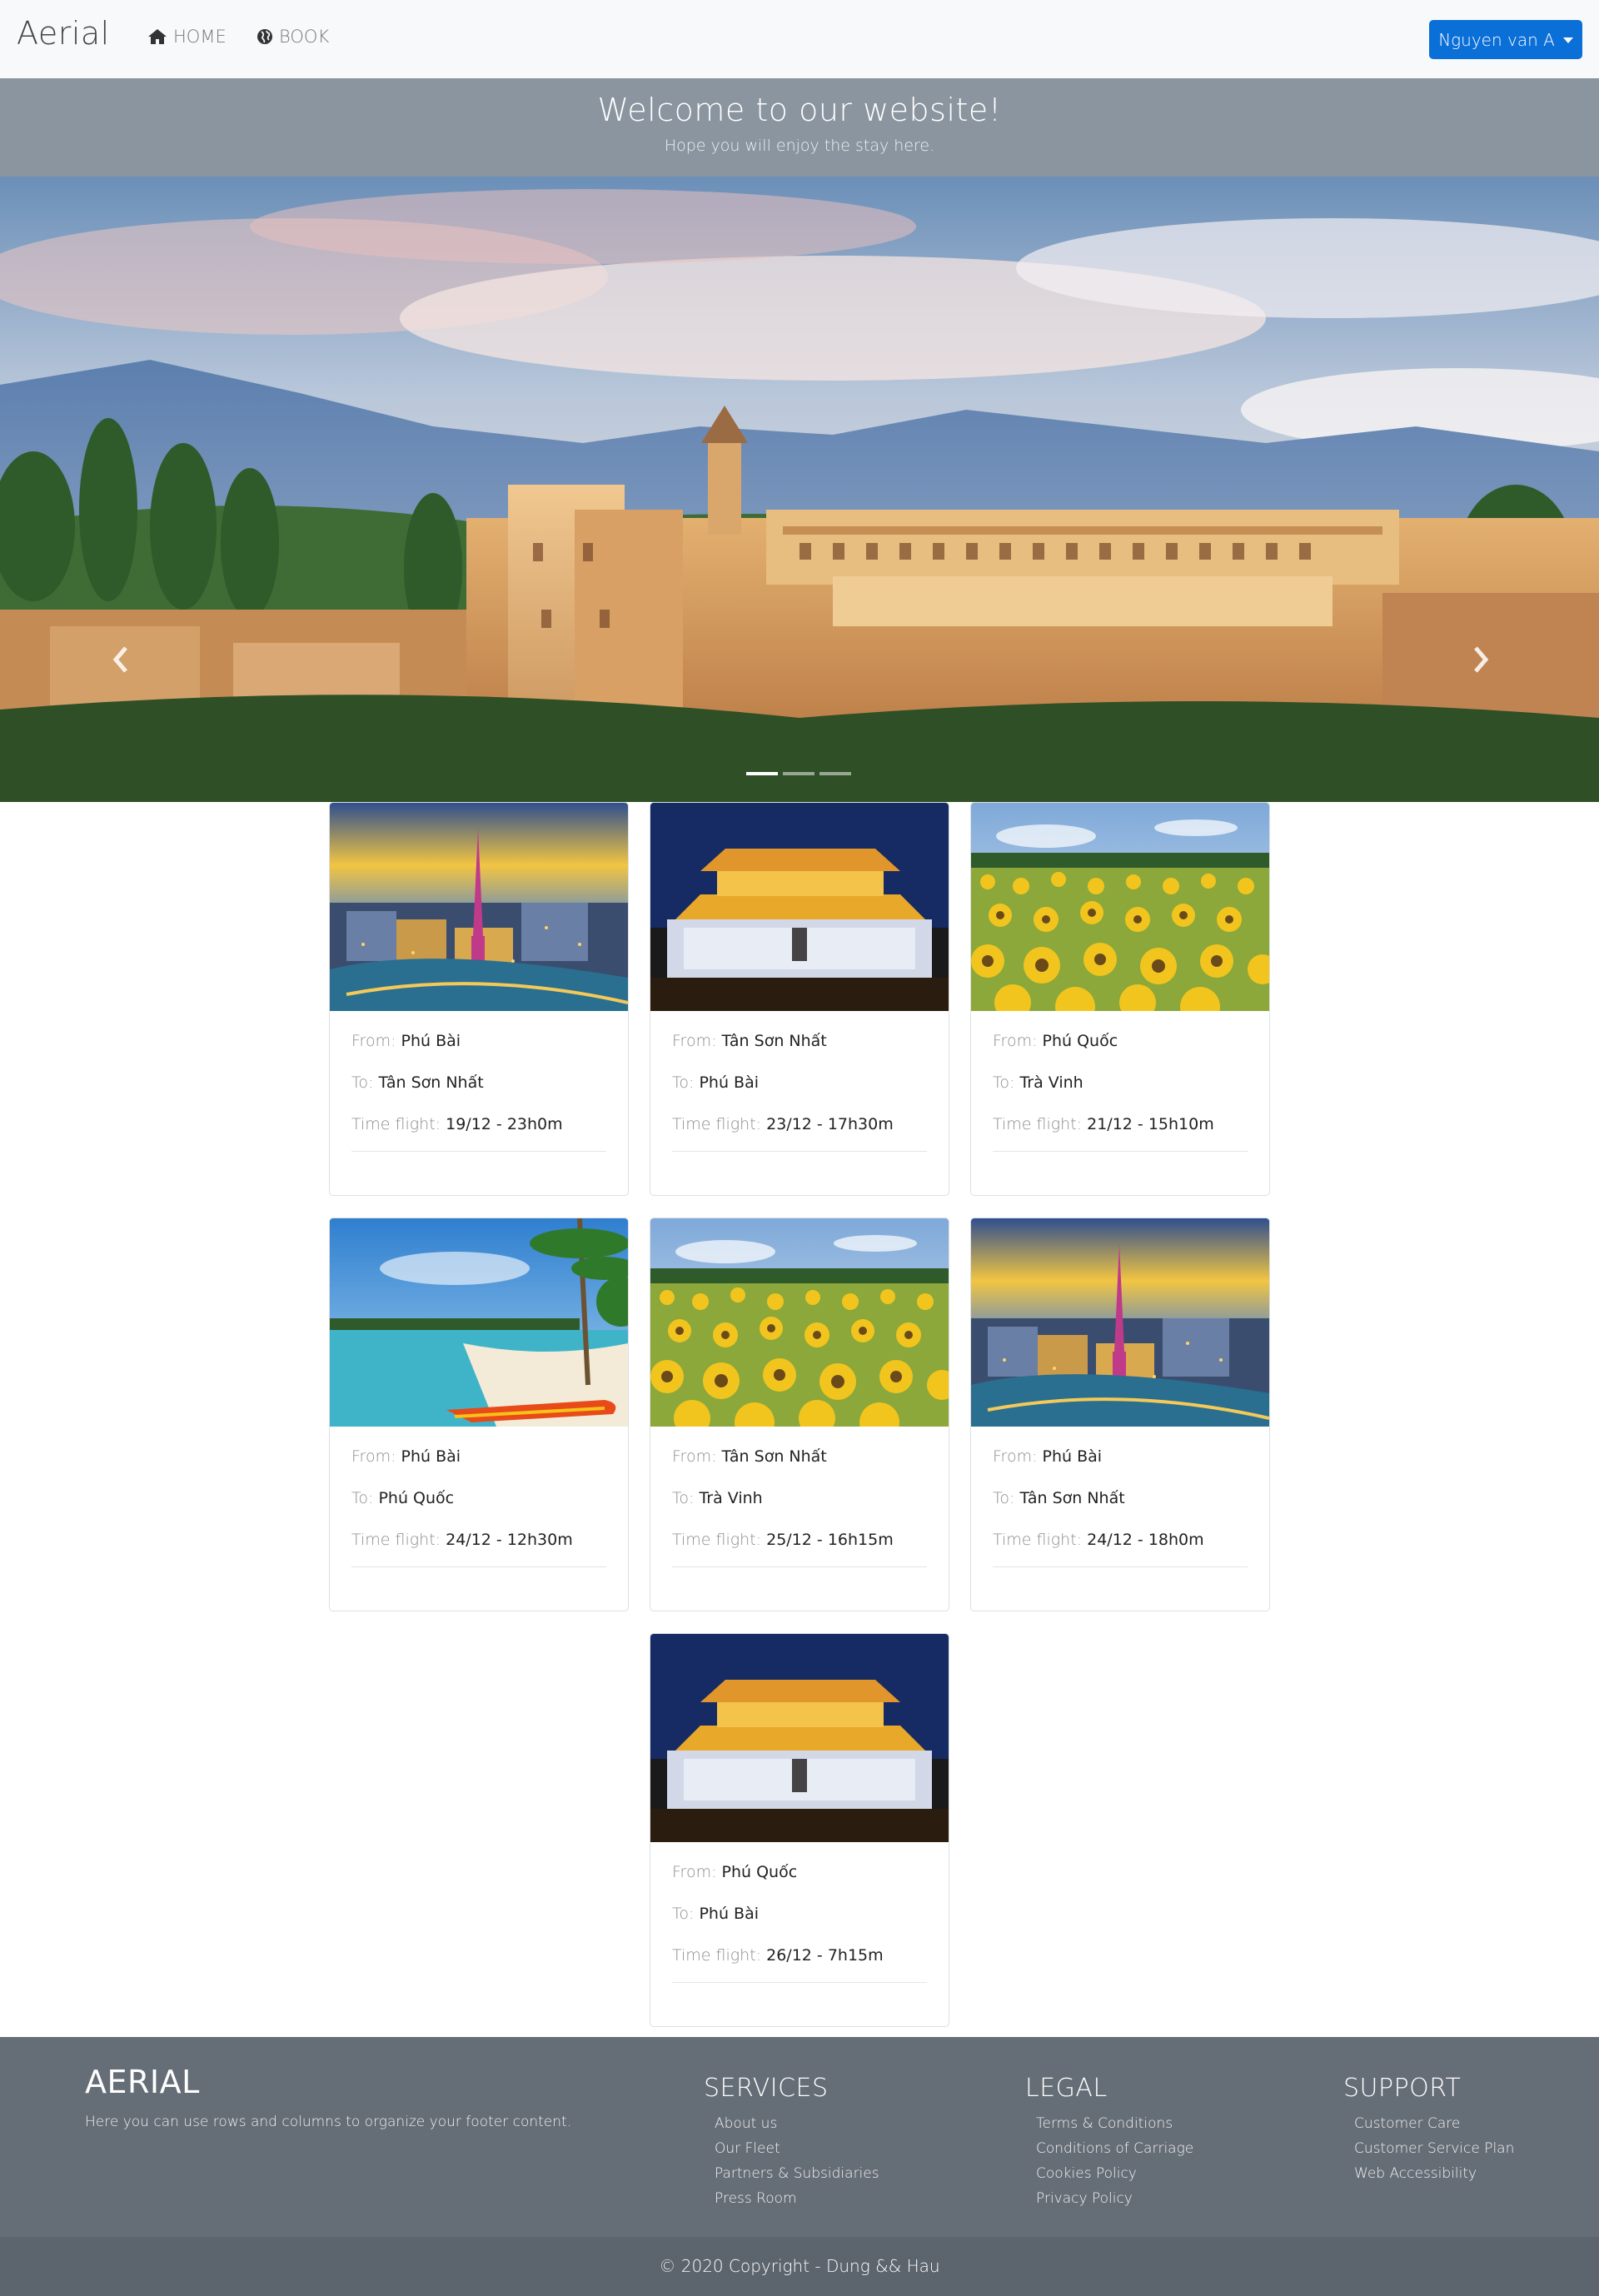 The width and height of the screenshot is (1599, 2296). Describe the element at coordinates (200, 37) in the screenshot. I see `nav-home-label: HOME` at that location.